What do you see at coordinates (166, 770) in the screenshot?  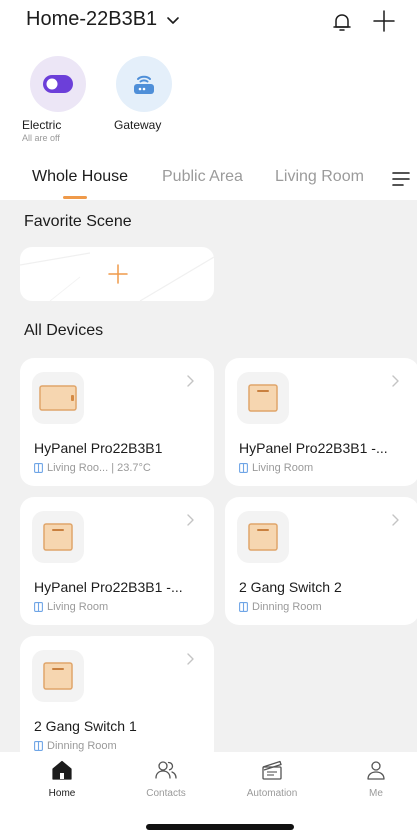 I see `contacts-icon` at bounding box center [166, 770].